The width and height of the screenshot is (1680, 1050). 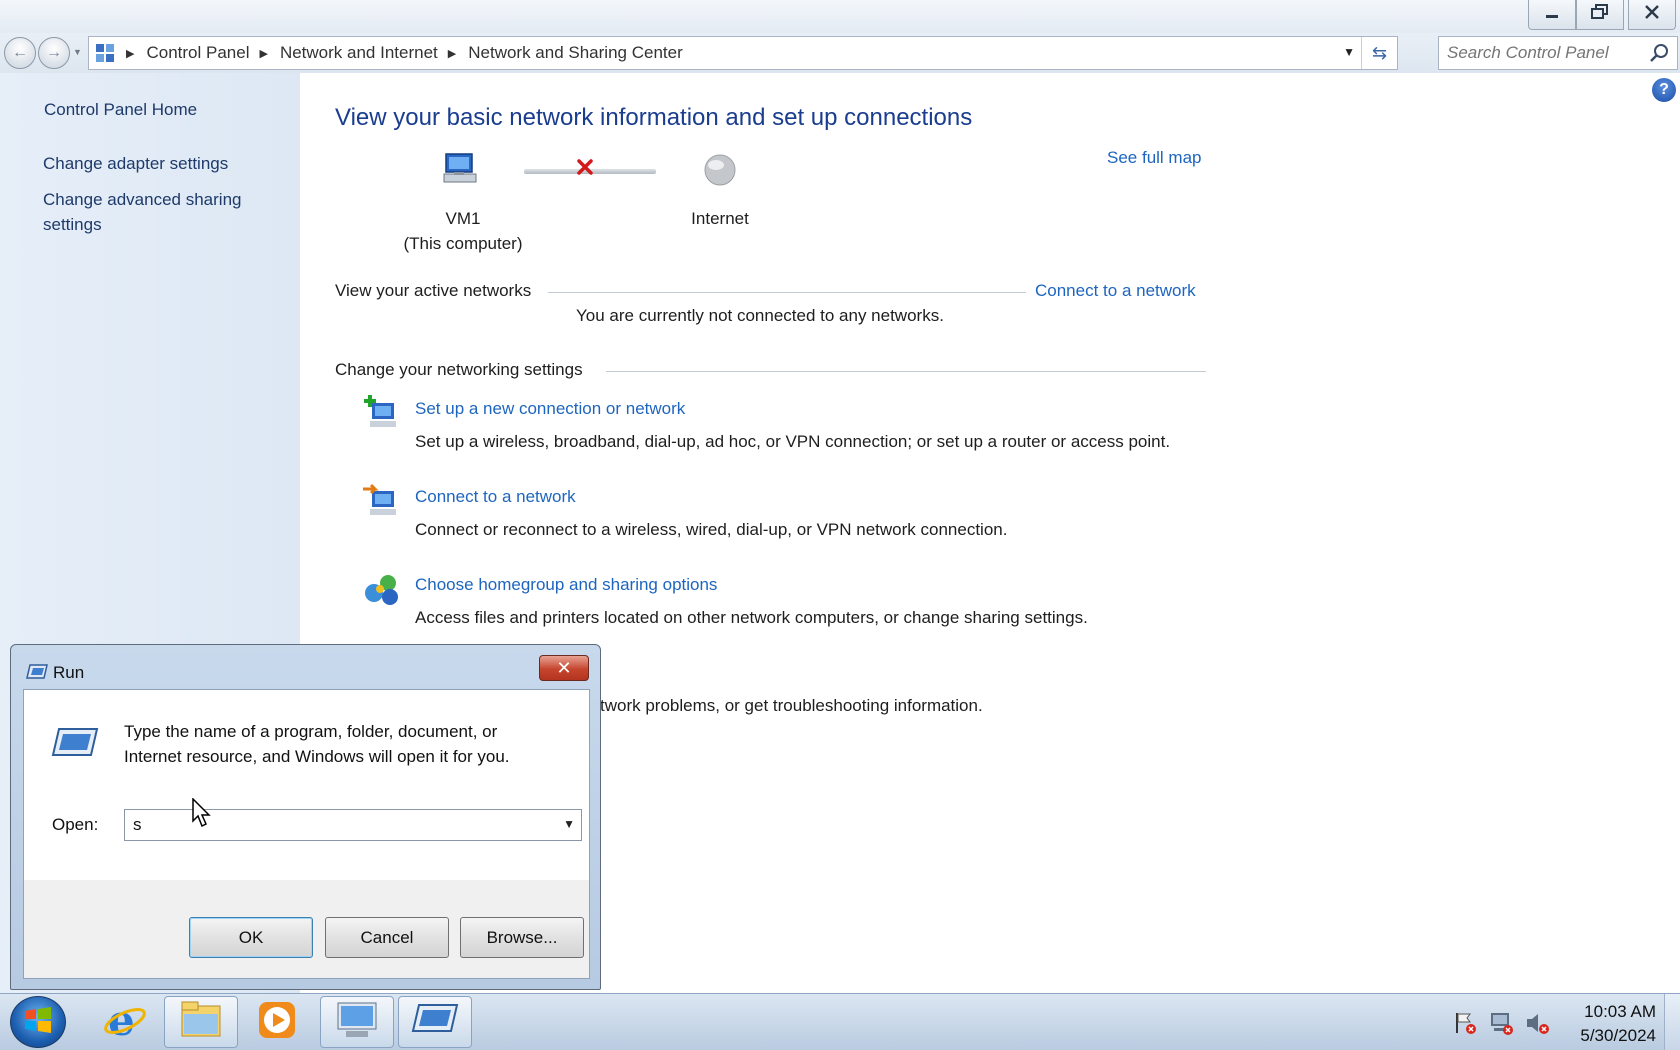 I want to click on back-arrow-icon: ←, so click(x=20, y=52).